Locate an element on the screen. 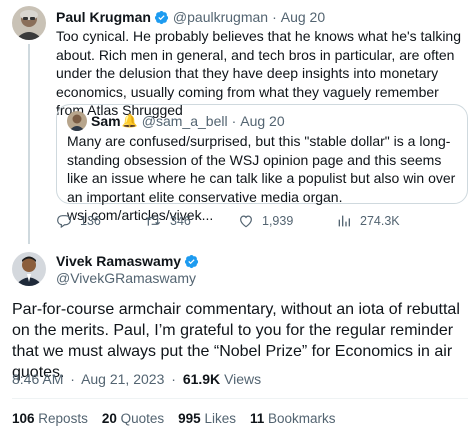 This screenshot has width=475, height=433. quotes-count: 20 is located at coordinates (109, 418).